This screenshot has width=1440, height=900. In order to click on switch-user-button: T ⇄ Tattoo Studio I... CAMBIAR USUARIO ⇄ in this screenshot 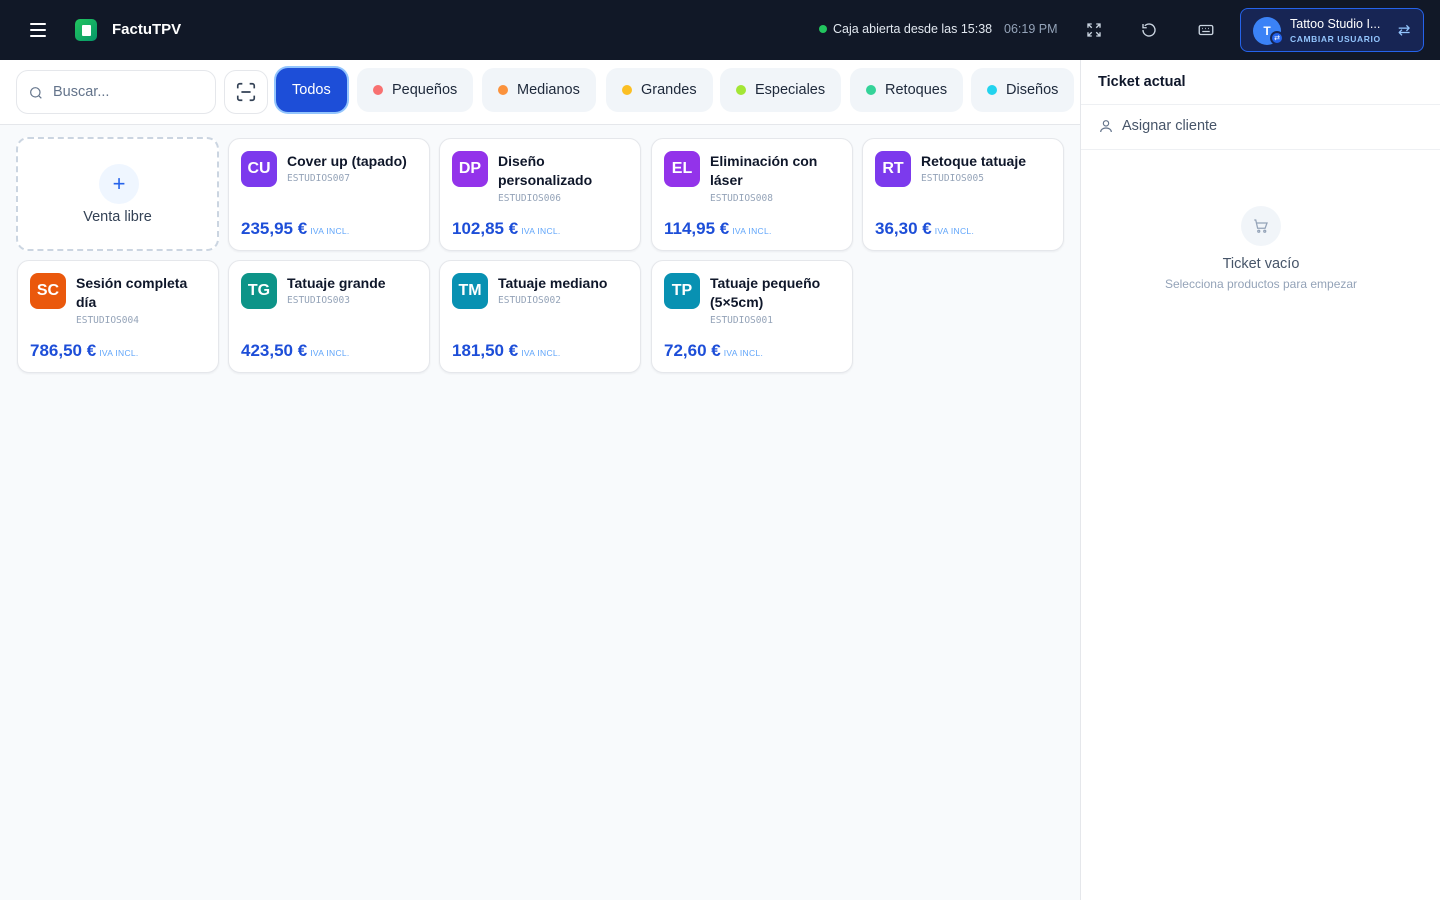, I will do `click(1332, 30)`.